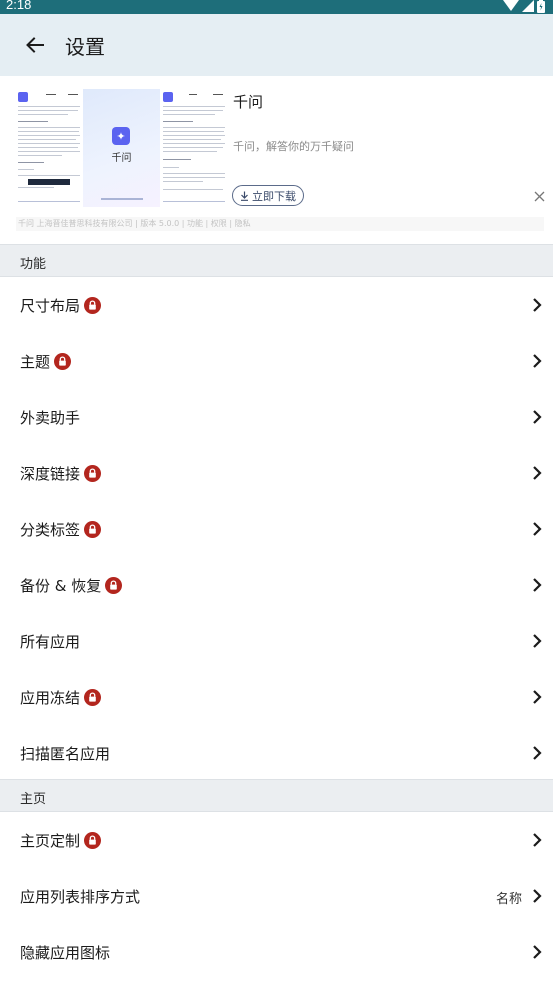  I want to click on signal-icon, so click(528, 6).